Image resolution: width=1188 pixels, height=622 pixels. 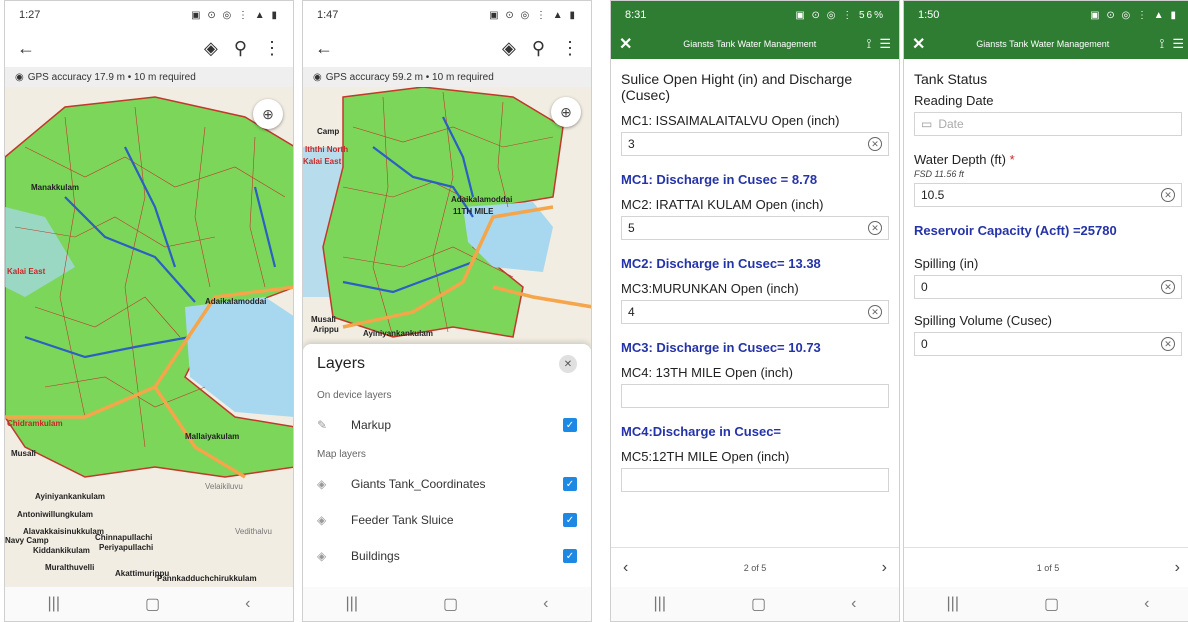 What do you see at coordinates (317, 77) in the screenshot?
I see `gps-icon: ◉` at bounding box center [317, 77].